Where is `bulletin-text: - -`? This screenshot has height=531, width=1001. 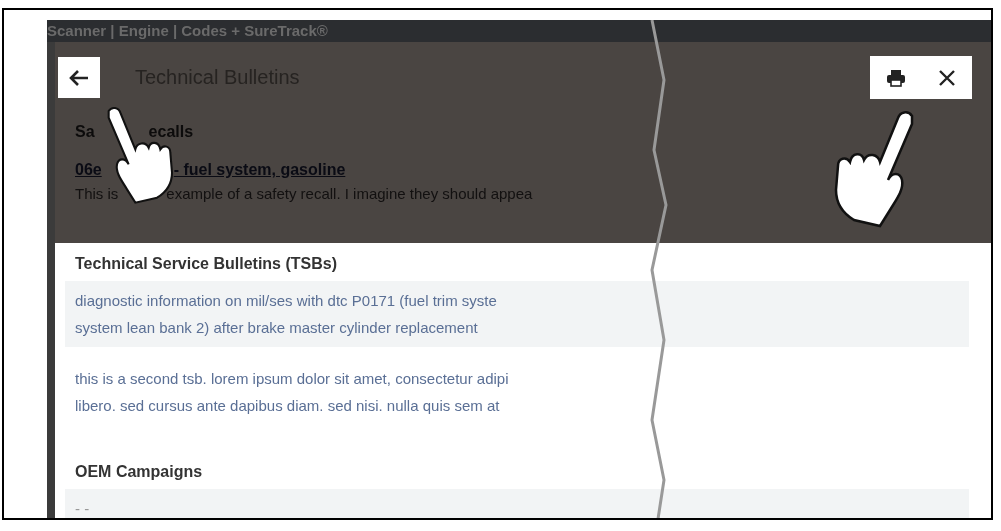
bulletin-text: - - is located at coordinates (82, 508).